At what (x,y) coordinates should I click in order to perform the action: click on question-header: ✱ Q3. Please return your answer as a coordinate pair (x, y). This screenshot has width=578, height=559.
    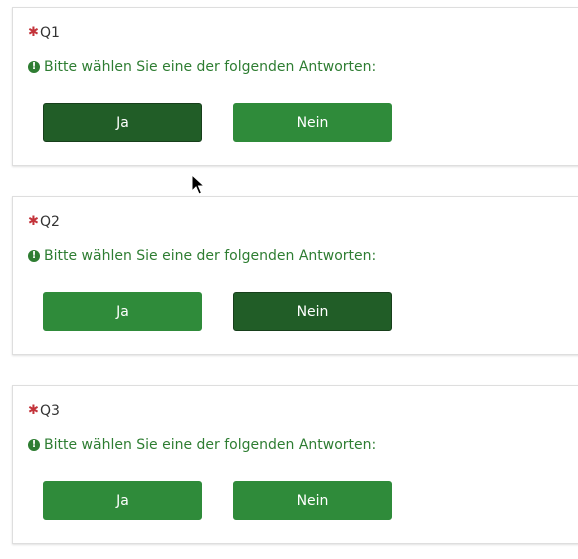
    Looking at the image, I should click on (44, 411).